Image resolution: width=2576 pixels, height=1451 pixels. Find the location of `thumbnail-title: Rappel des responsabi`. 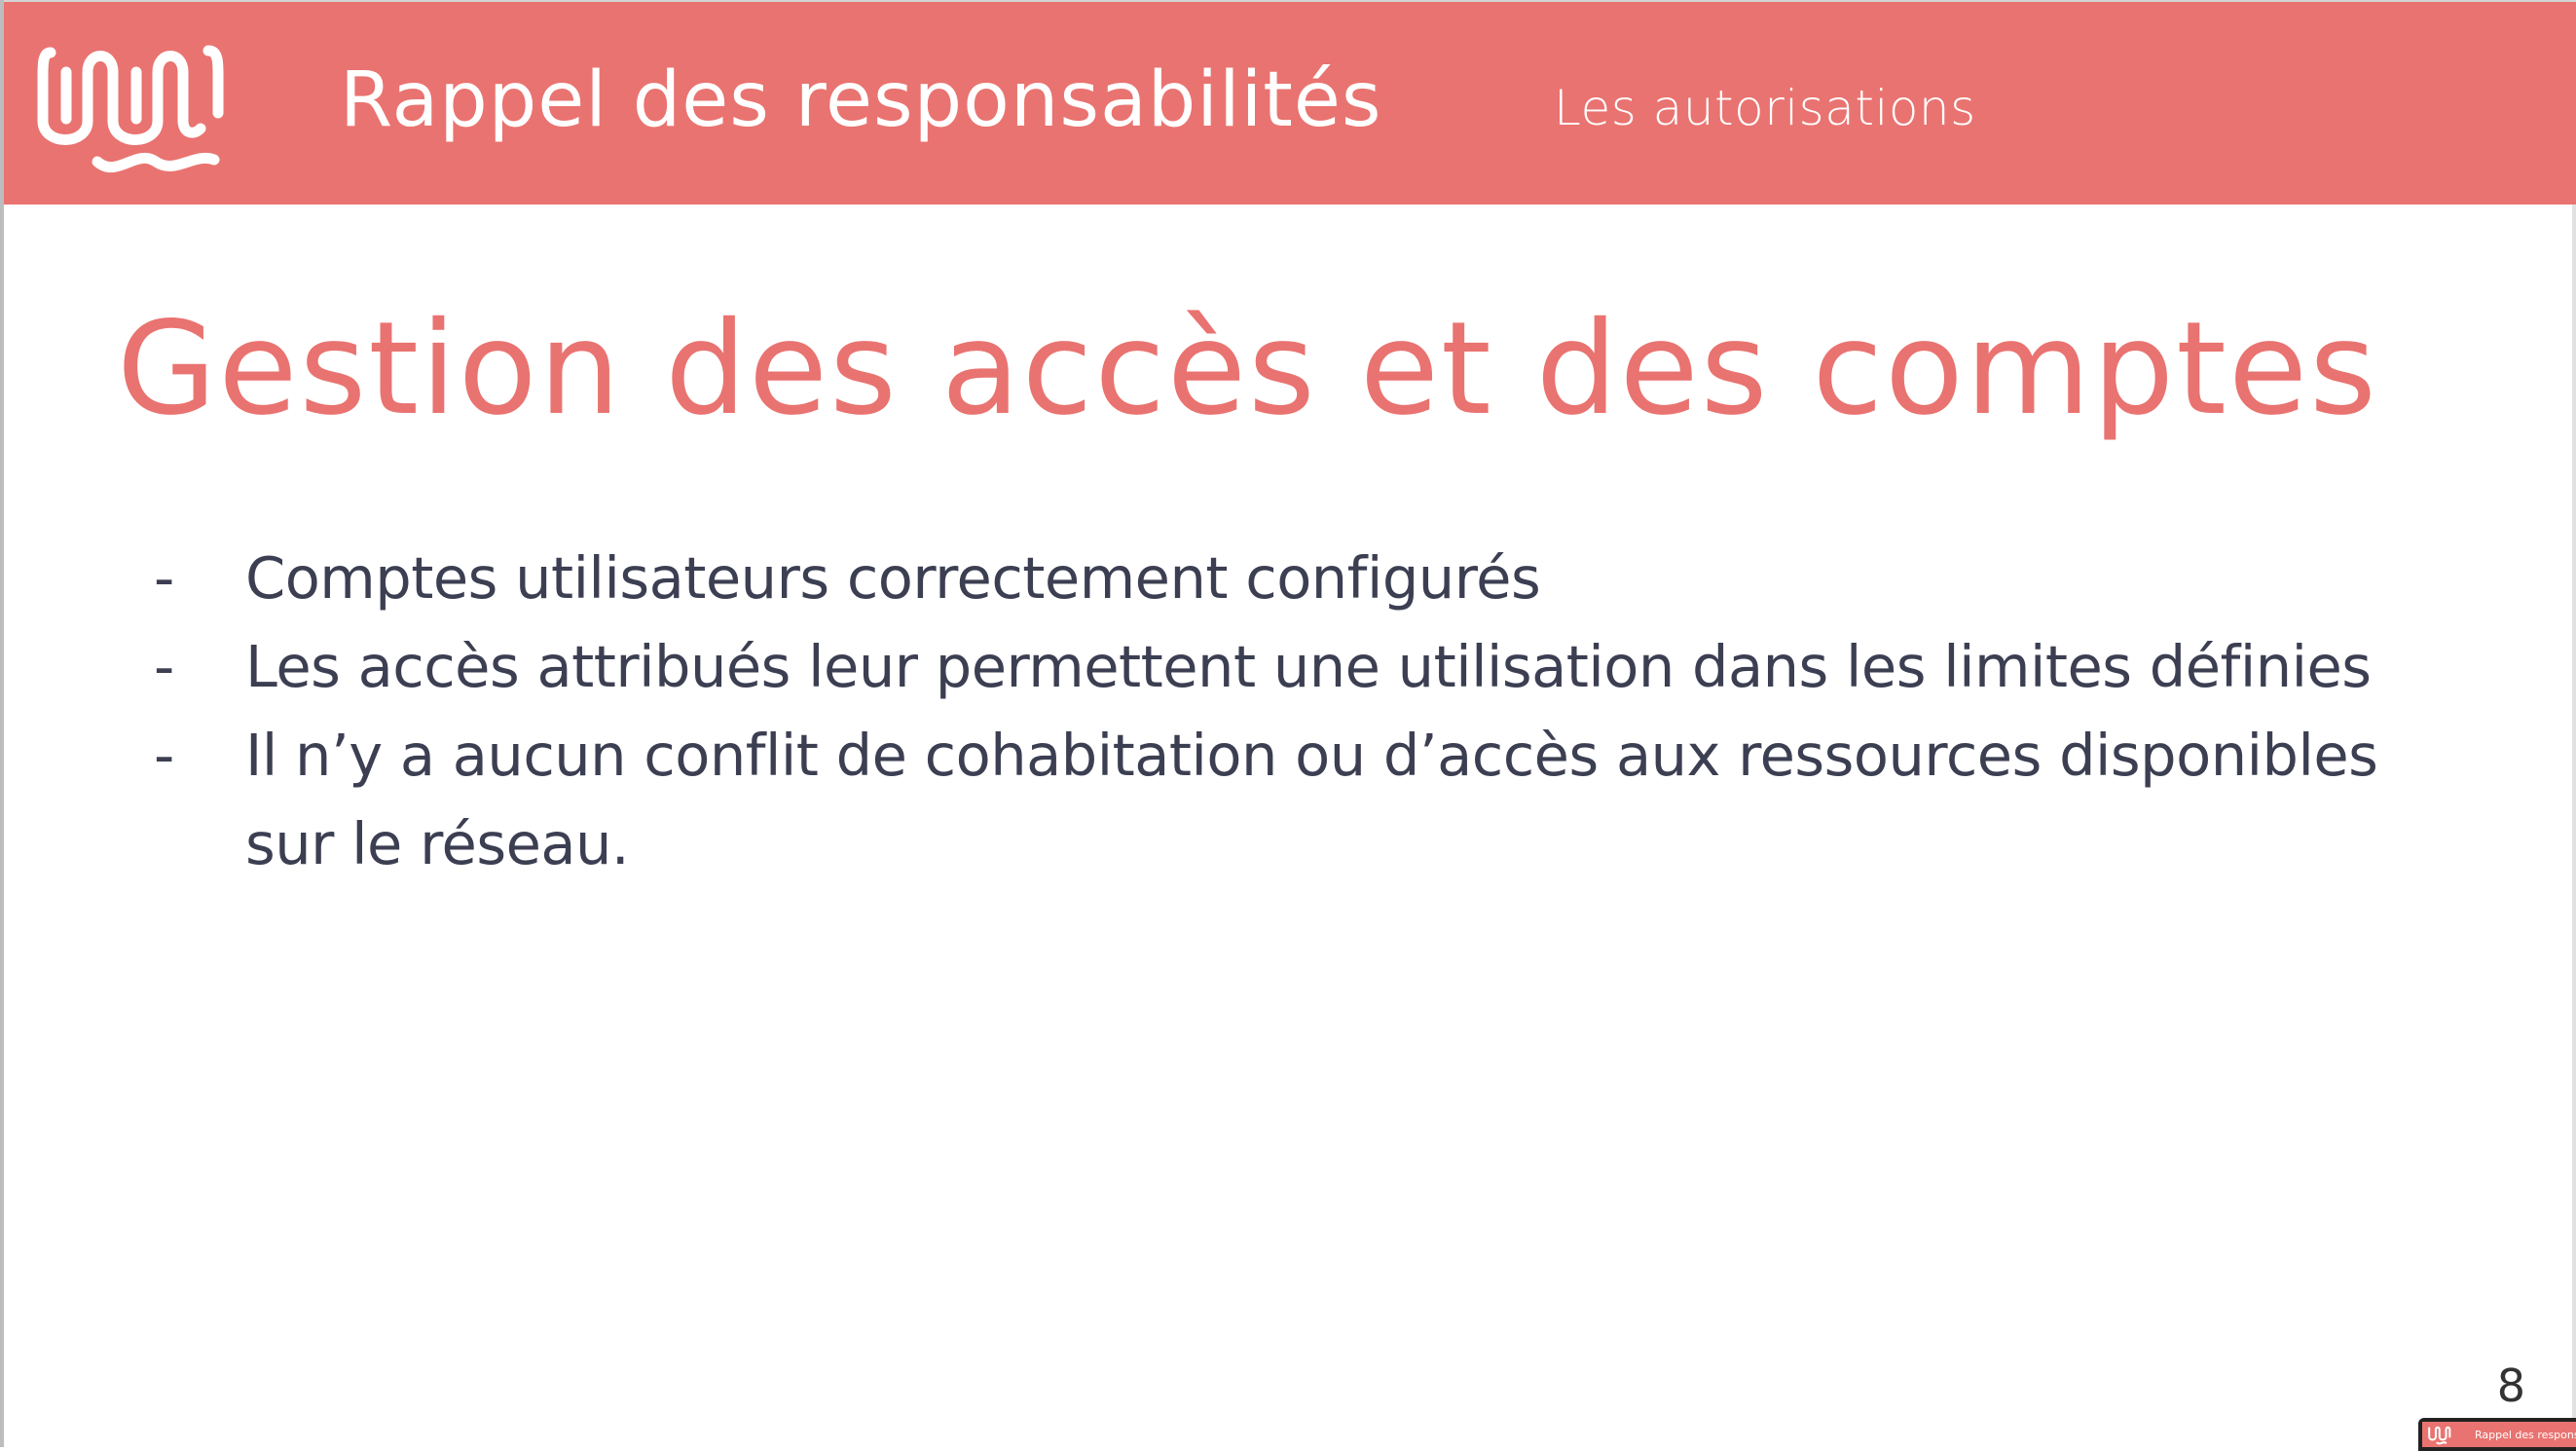

thumbnail-title: Rappel des responsabi is located at coordinates (2525, 1435).